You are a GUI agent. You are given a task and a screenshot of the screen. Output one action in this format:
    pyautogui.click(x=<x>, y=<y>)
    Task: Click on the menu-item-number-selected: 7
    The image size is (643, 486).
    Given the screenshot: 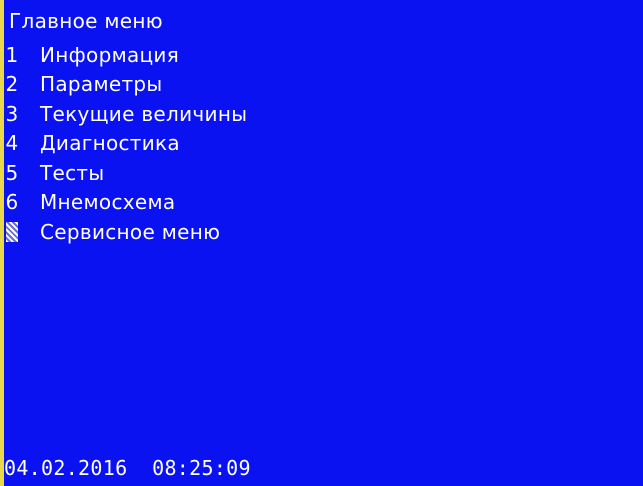 What is the action you would take?
    pyautogui.click(x=12, y=231)
    